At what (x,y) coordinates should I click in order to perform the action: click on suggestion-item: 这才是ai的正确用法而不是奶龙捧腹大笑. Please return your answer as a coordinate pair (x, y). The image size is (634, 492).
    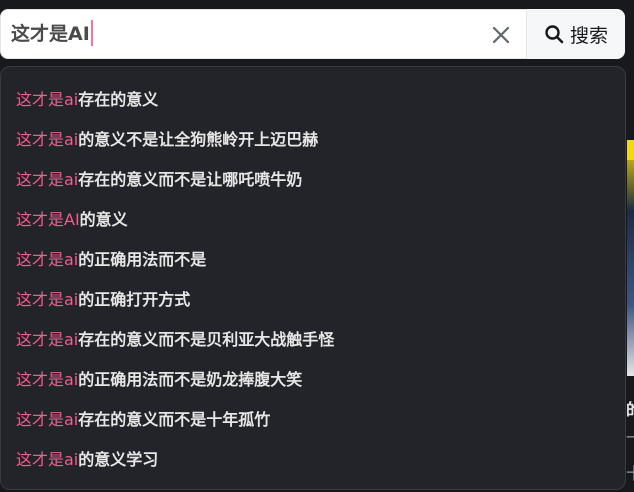
    Looking at the image, I should click on (159, 380).